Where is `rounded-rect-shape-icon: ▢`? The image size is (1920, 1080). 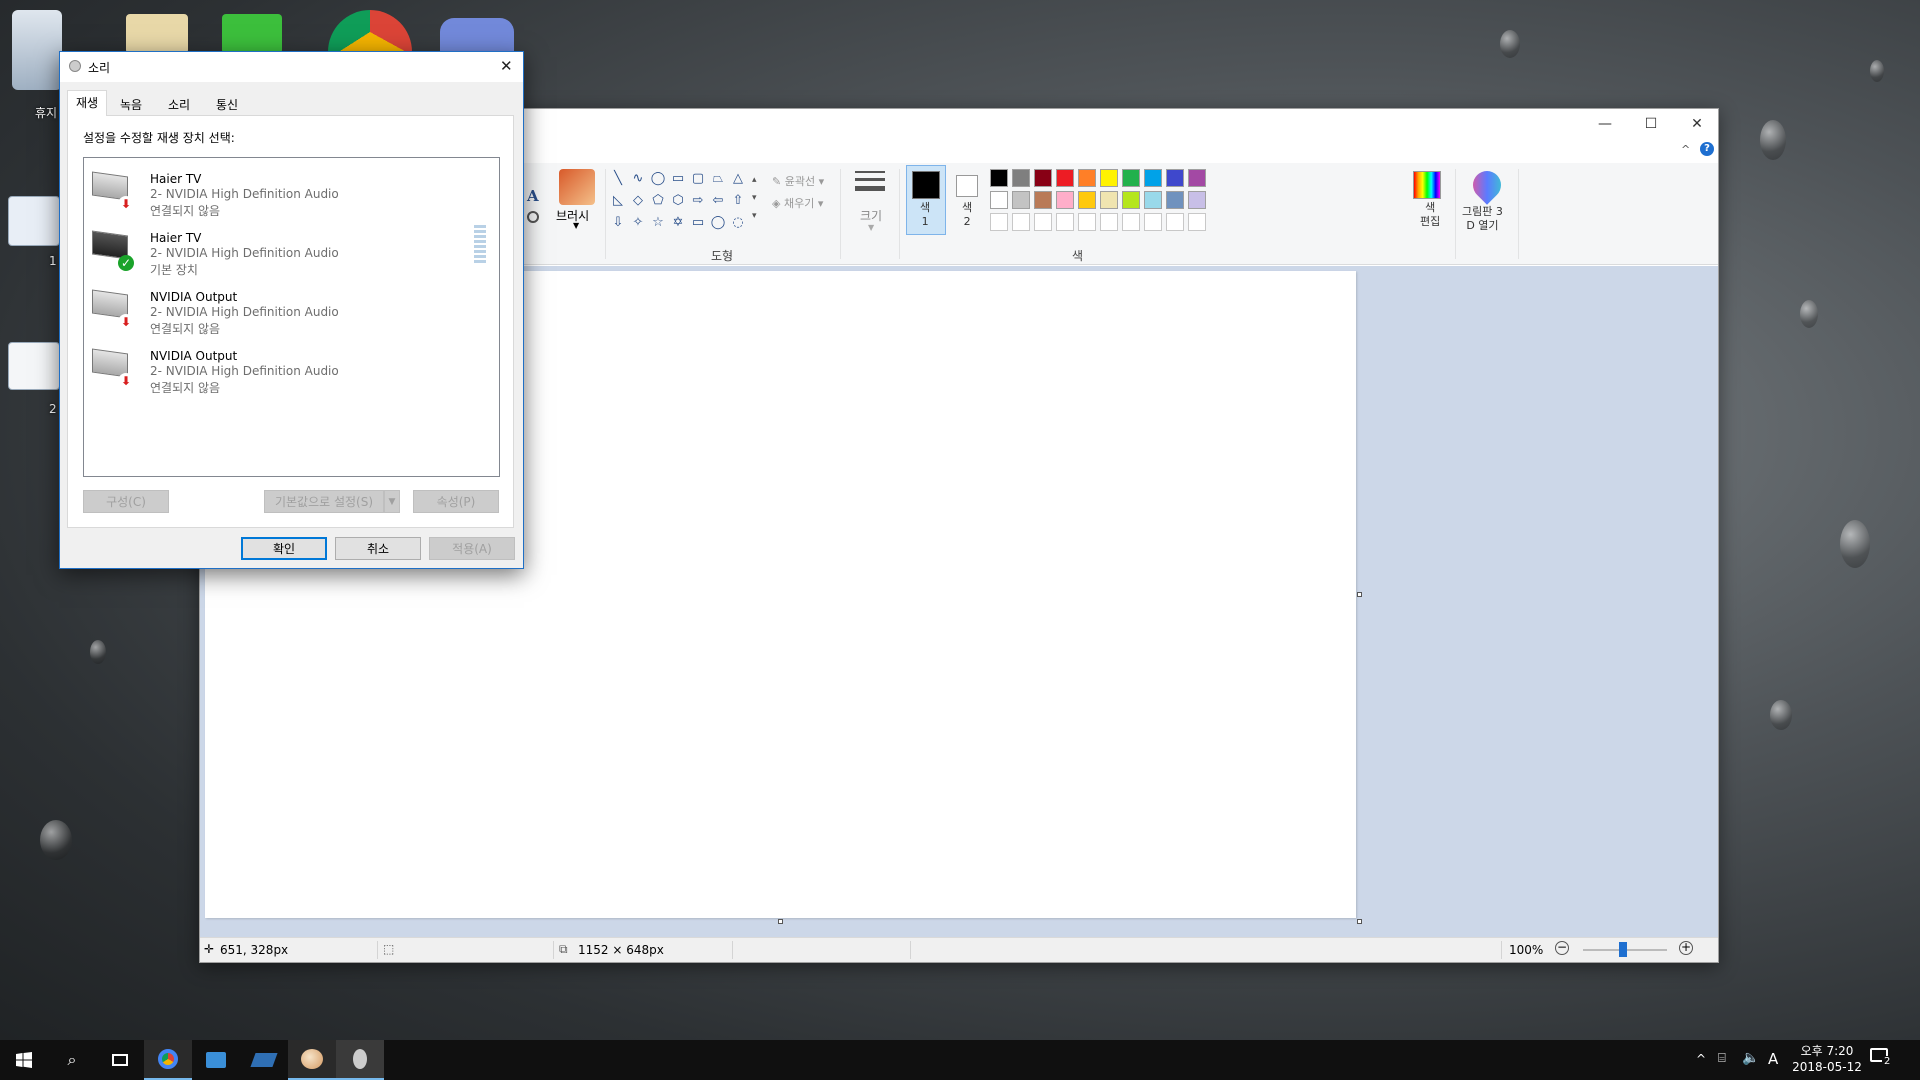 rounded-rect-shape-icon: ▢ is located at coordinates (698, 179).